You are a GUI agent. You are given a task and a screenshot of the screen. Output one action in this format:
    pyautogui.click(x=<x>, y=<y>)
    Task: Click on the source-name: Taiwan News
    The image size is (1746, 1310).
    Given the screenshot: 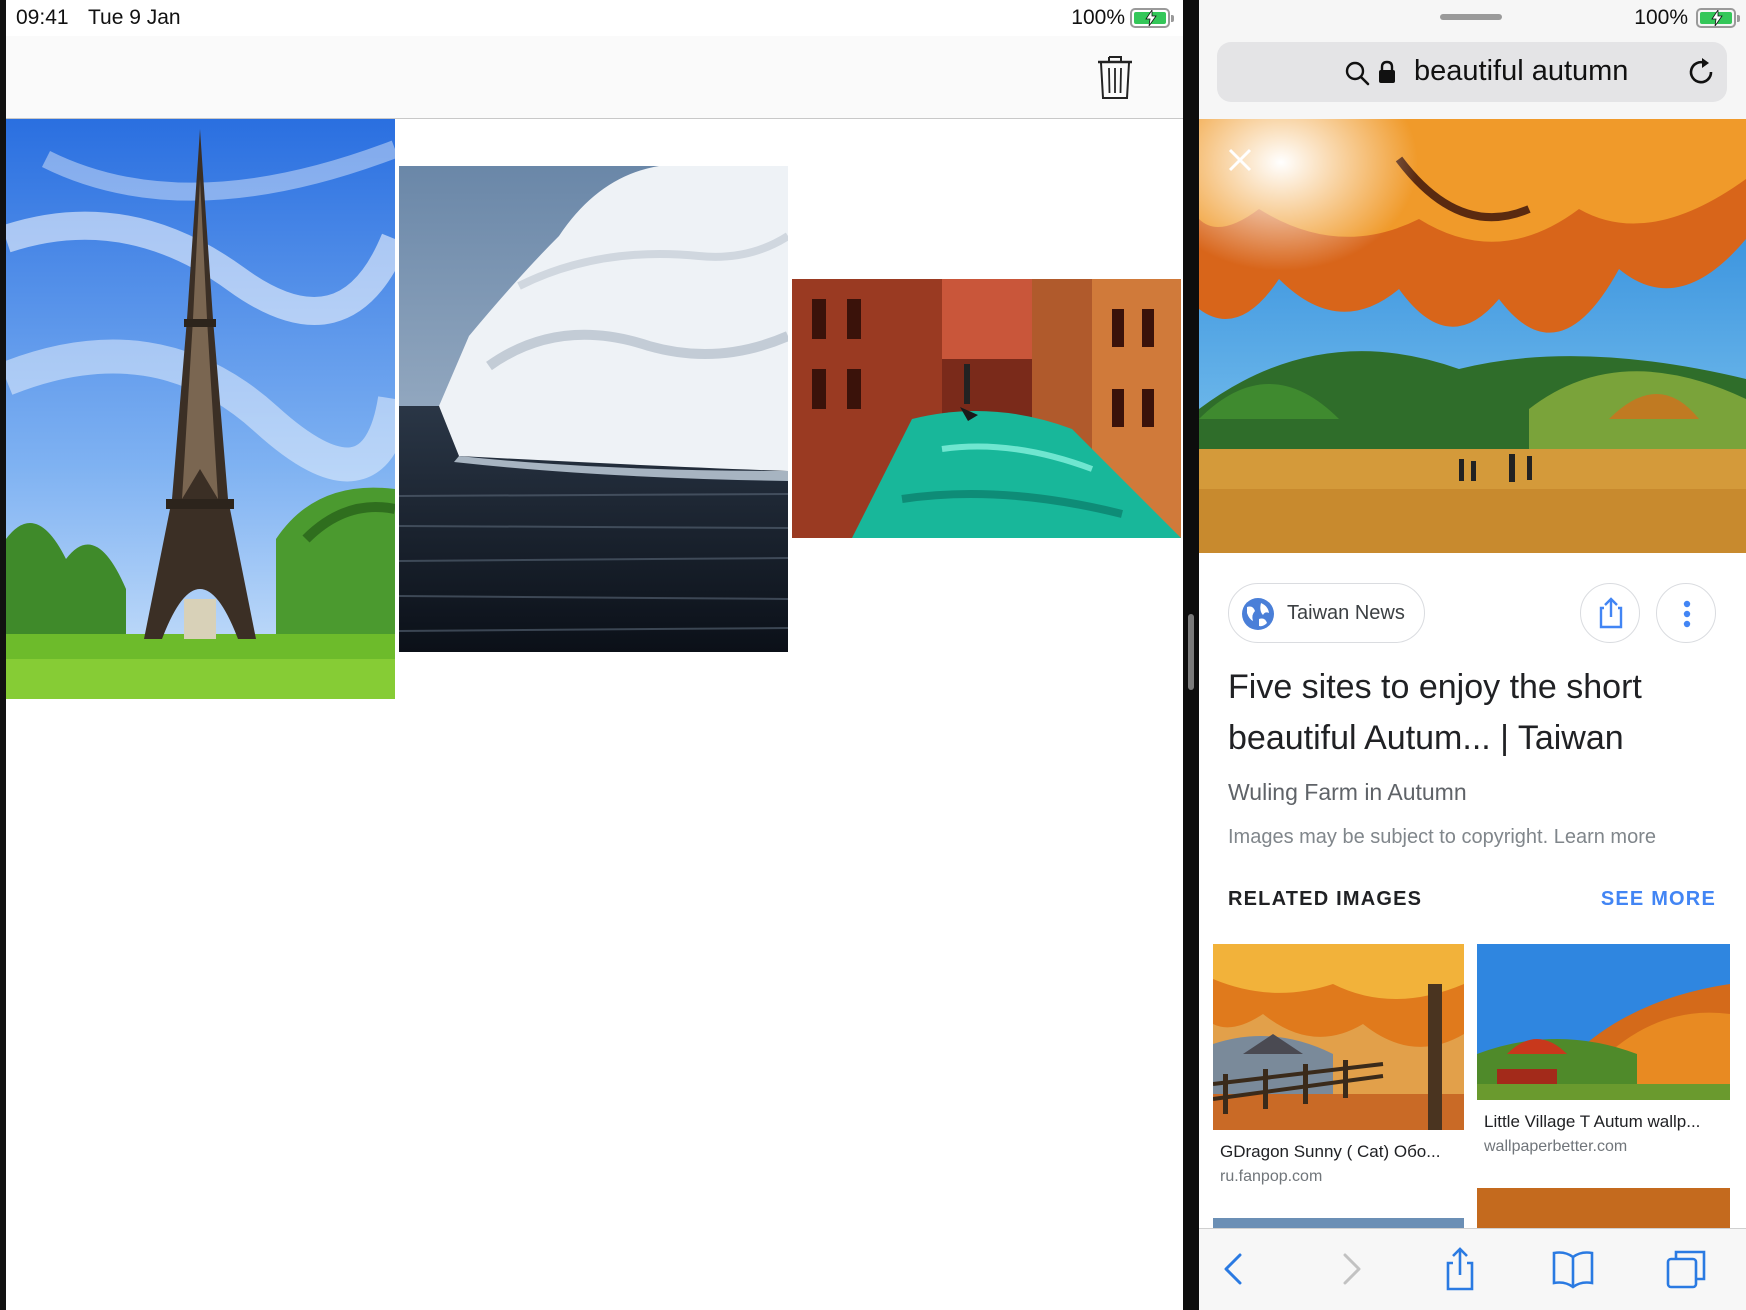 What is the action you would take?
    pyautogui.click(x=1346, y=613)
    